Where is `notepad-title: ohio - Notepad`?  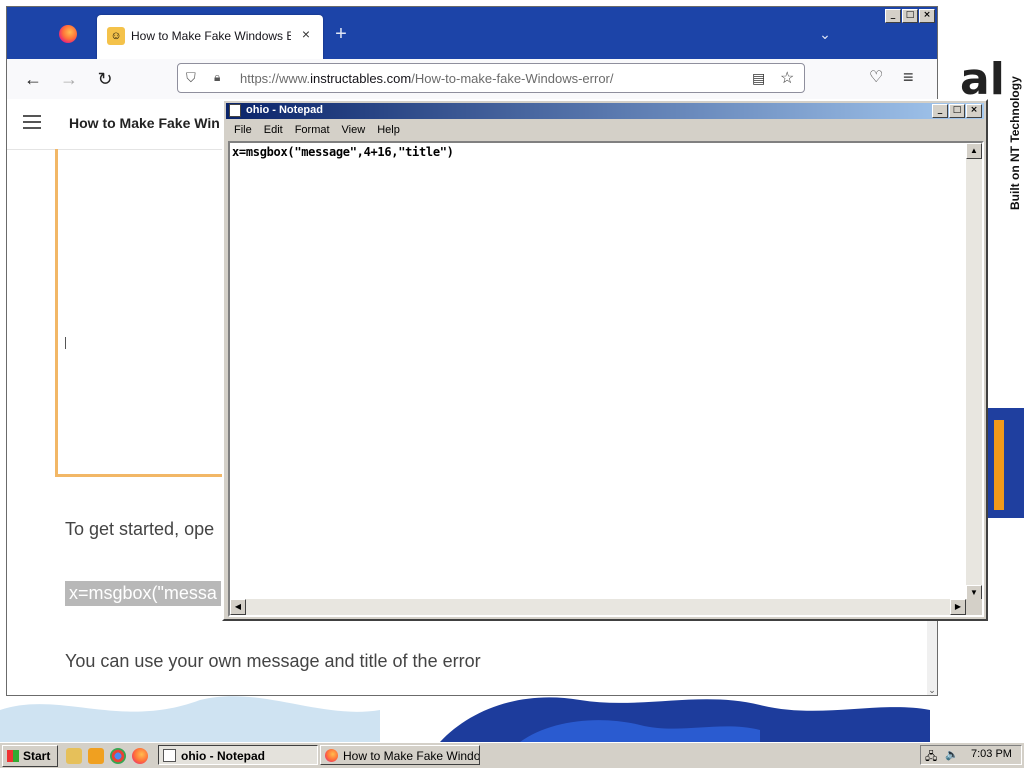
notepad-title: ohio - Notepad is located at coordinates (284, 110).